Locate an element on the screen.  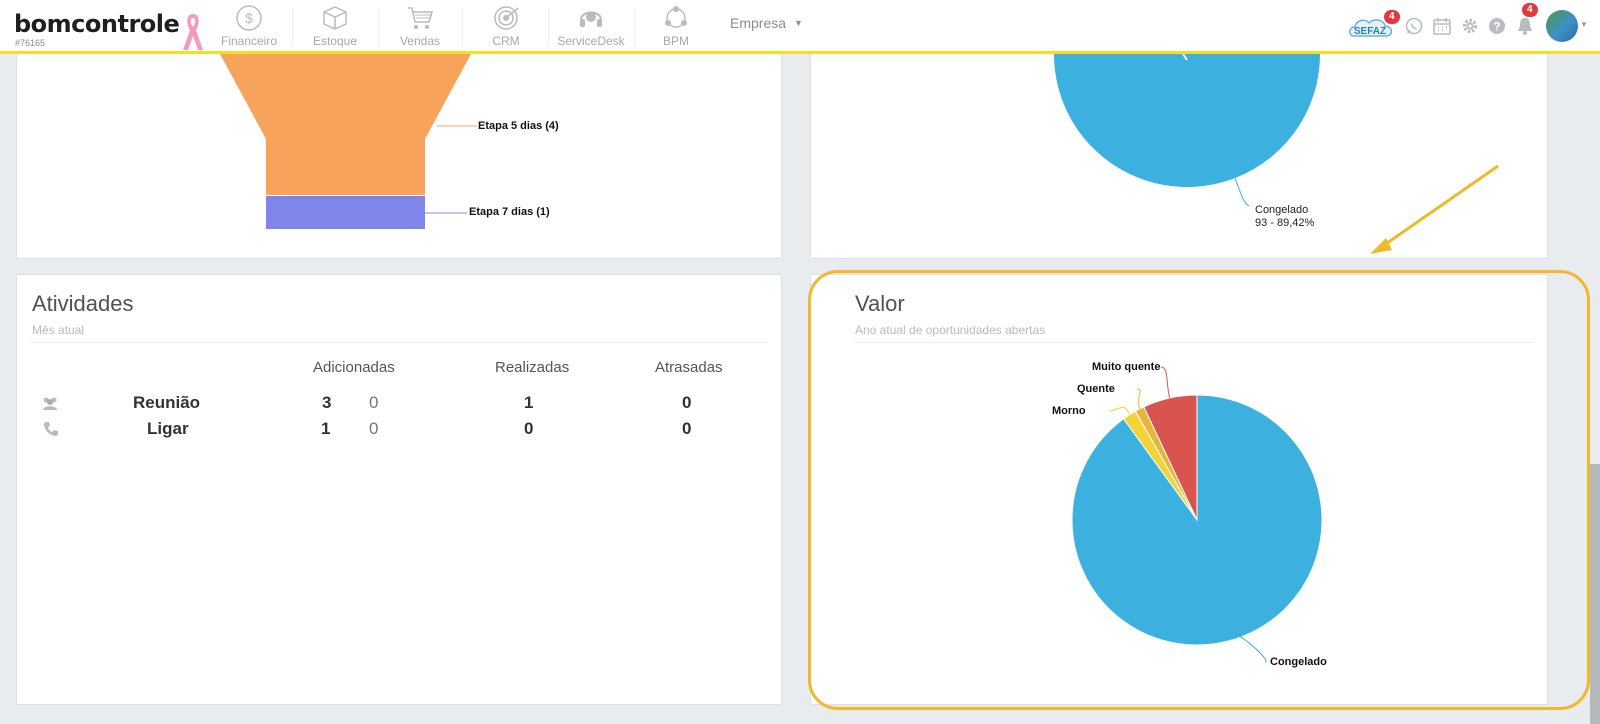
nav-label: Financeiro is located at coordinates (249, 41).